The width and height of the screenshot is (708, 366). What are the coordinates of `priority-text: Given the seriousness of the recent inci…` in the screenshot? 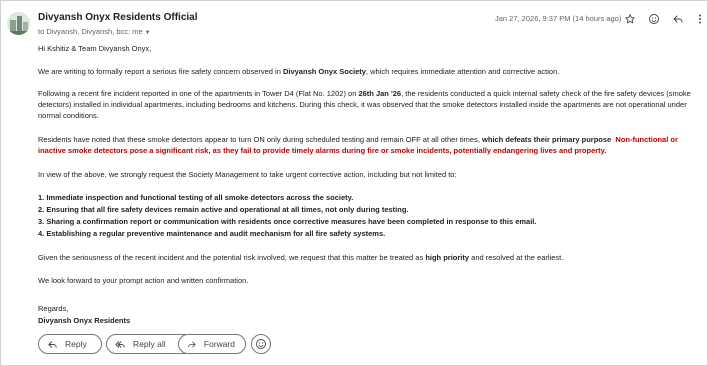 It's located at (232, 257).